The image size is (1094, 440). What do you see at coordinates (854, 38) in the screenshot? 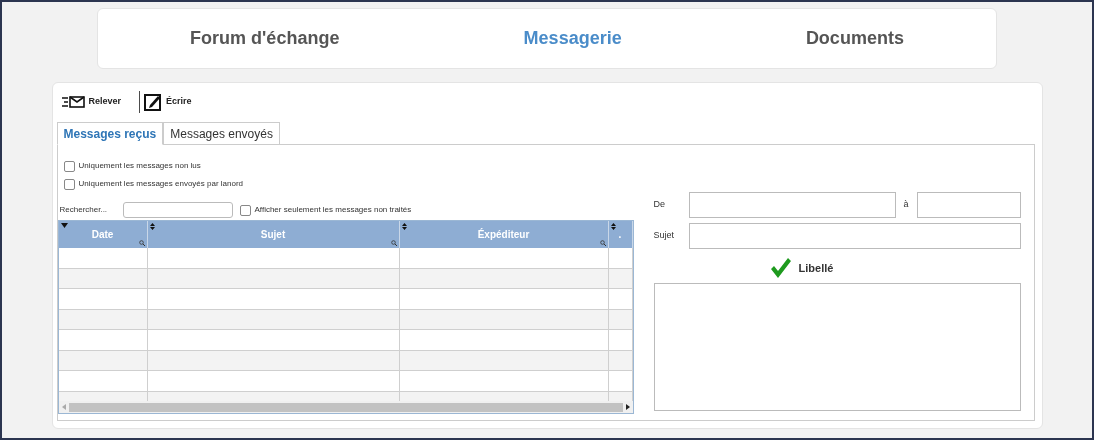
I see `nav-tab: Documents` at bounding box center [854, 38].